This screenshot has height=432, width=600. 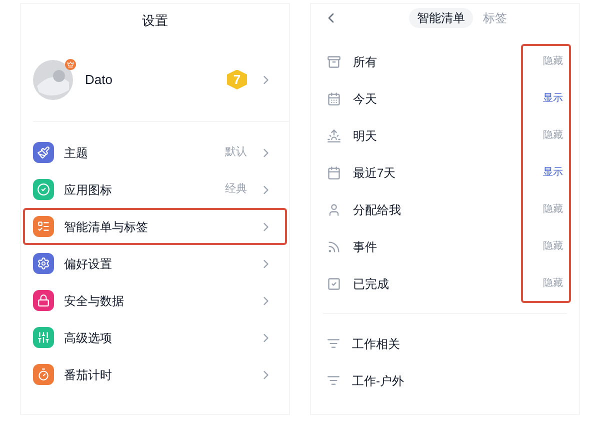 What do you see at coordinates (334, 283) in the screenshot?
I see `checkbox-icon` at bounding box center [334, 283].